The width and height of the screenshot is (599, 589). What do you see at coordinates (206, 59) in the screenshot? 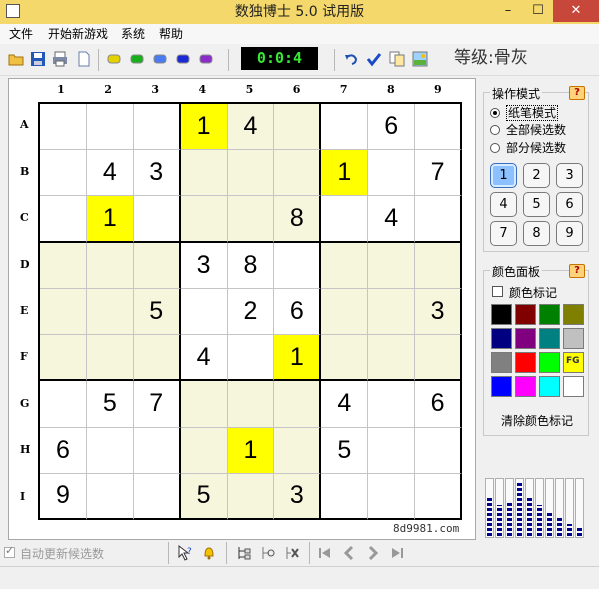
I see `purple-color-icon` at bounding box center [206, 59].